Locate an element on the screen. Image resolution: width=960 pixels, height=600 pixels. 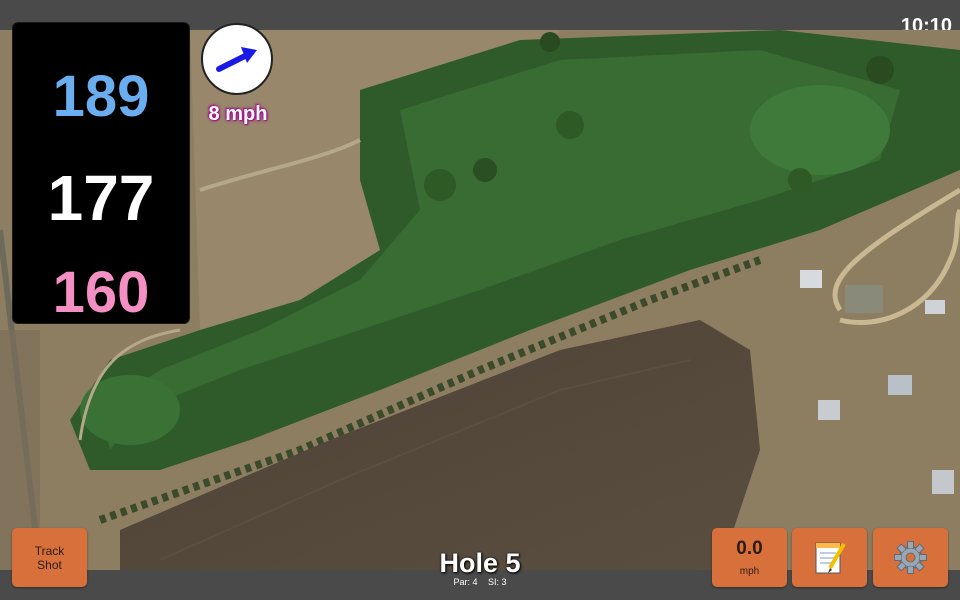
distance-panel: 189 177 160 is located at coordinates (101, 173).